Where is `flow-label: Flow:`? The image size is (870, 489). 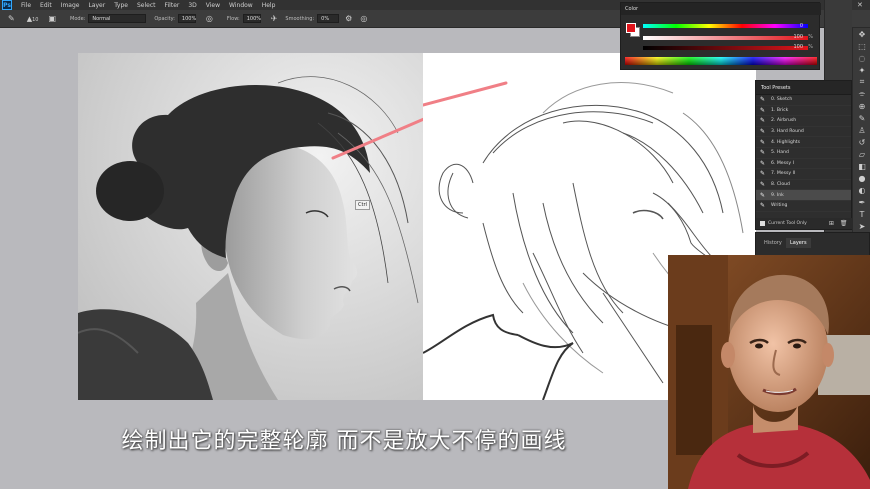
flow-label: Flow: is located at coordinates (233, 18).